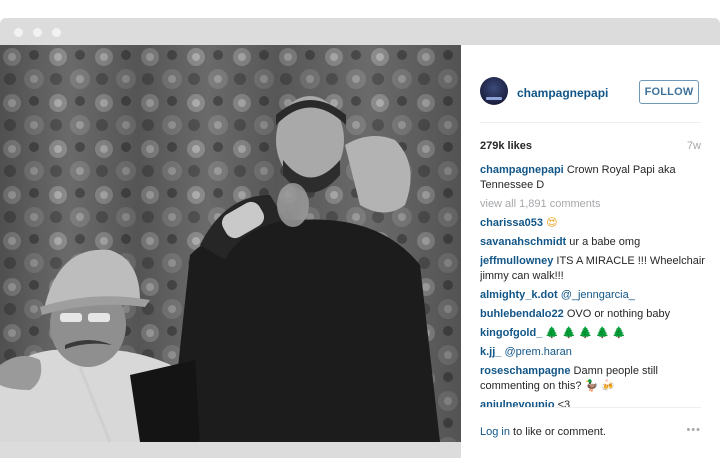 This screenshot has width=720, height=473. I want to click on comment-mention-link: @prem.haran, so click(537, 352).